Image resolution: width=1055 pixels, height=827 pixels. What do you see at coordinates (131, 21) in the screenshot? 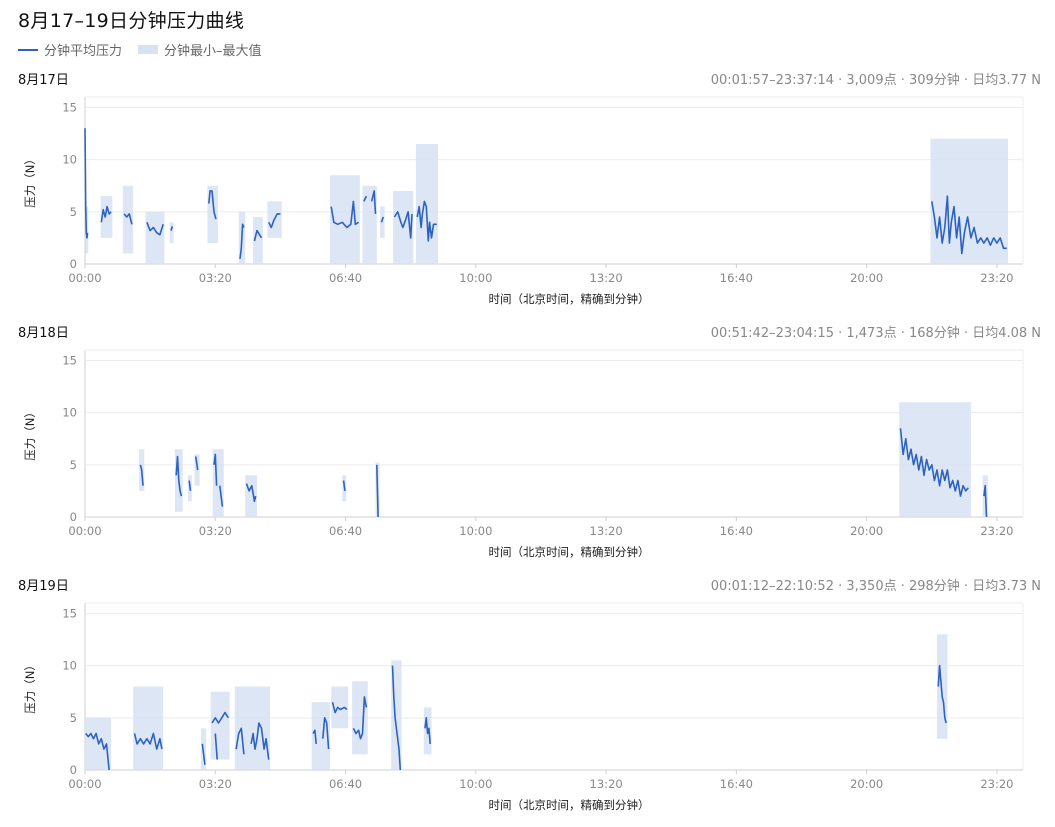
I see `page-title: 8月17–19日分钟压力曲线` at bounding box center [131, 21].